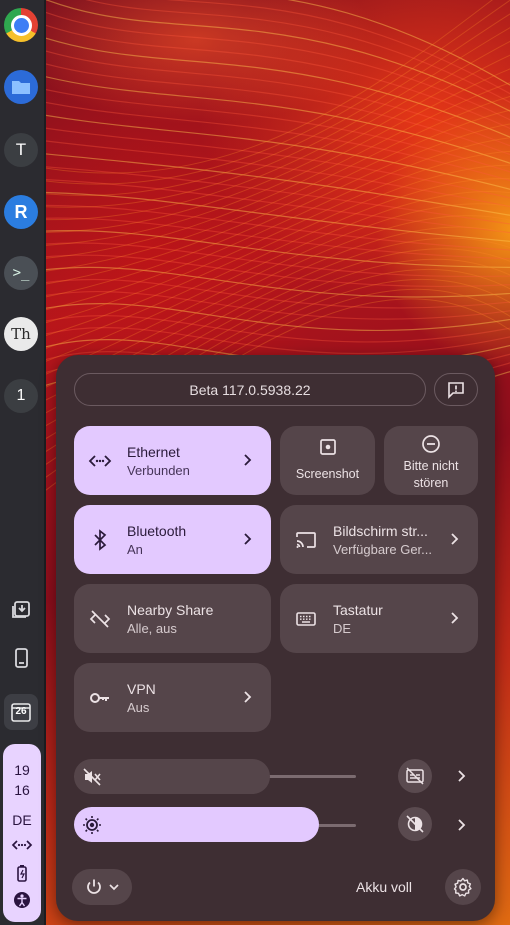 This screenshot has width=510, height=925. What do you see at coordinates (152, 628) in the screenshot?
I see `nearby-share-status: Alle, aus` at bounding box center [152, 628].